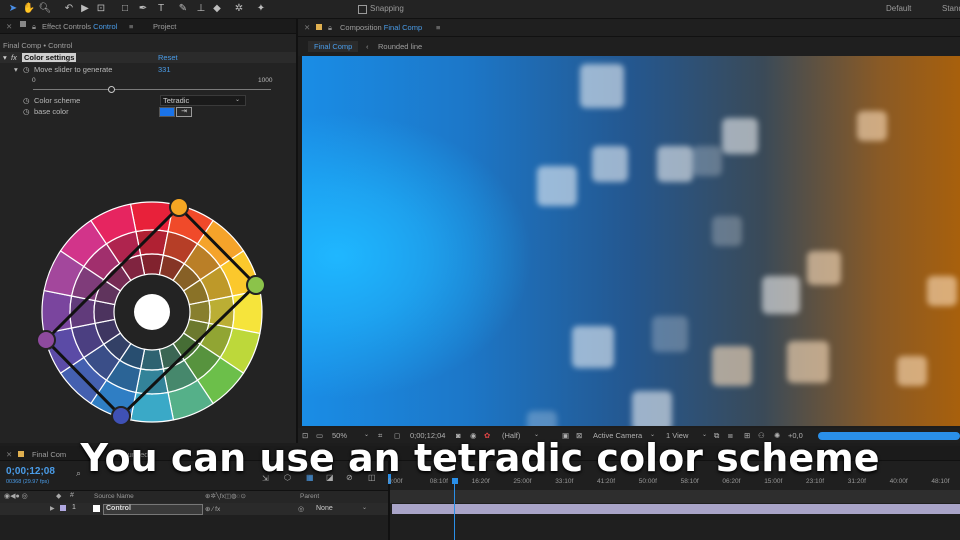 This screenshot has width=960, height=540. What do you see at coordinates (152, 89) in the screenshot?
I see `slider-track` at bounding box center [152, 89].